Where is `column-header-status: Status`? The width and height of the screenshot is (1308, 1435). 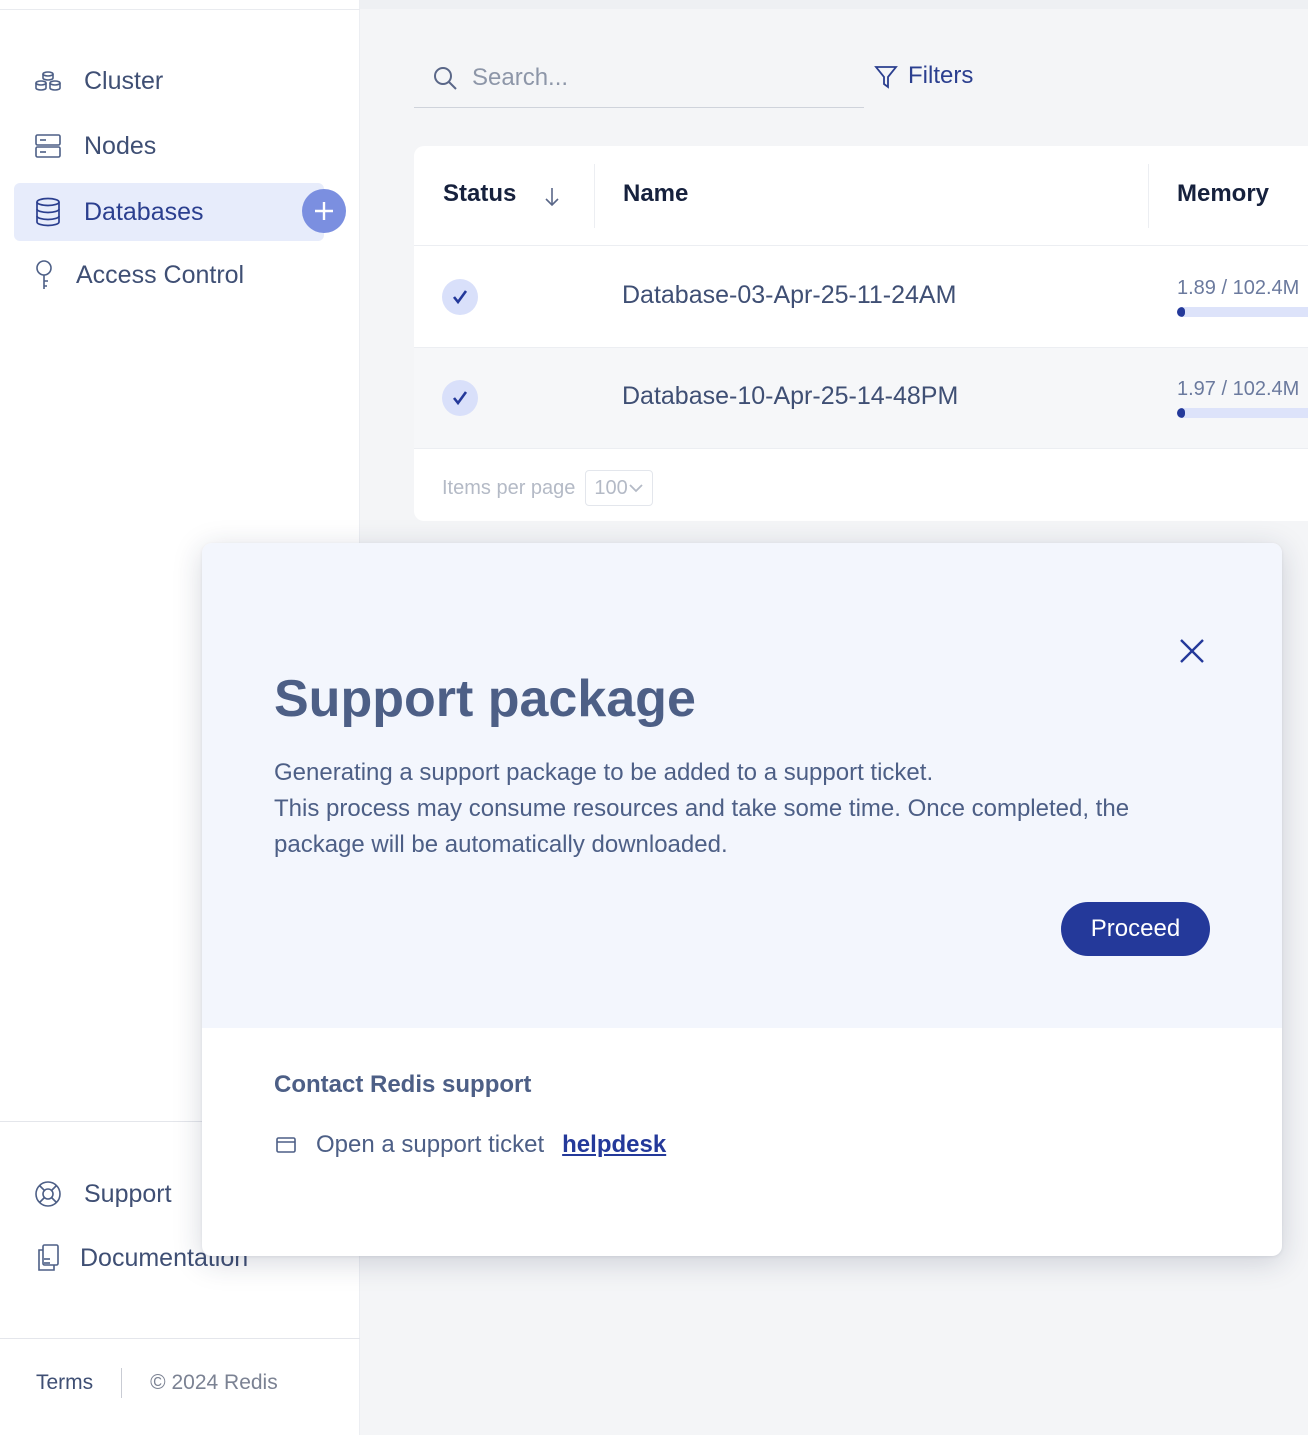 column-header-status: Status is located at coordinates (479, 194).